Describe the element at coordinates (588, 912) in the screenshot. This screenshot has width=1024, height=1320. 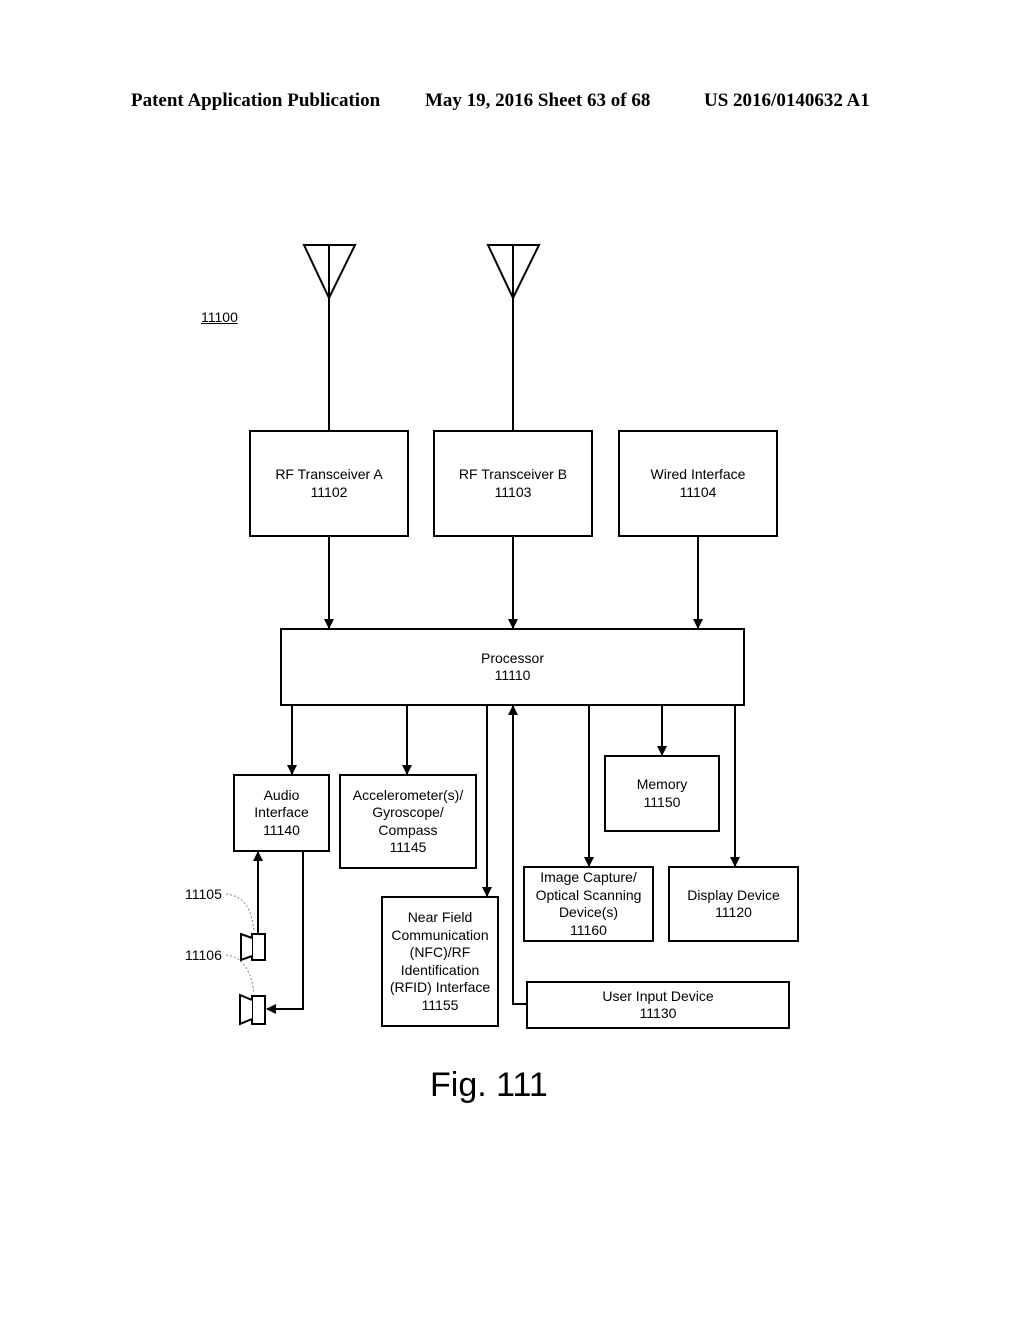
I see `block-label-line: Device(s)` at that location.